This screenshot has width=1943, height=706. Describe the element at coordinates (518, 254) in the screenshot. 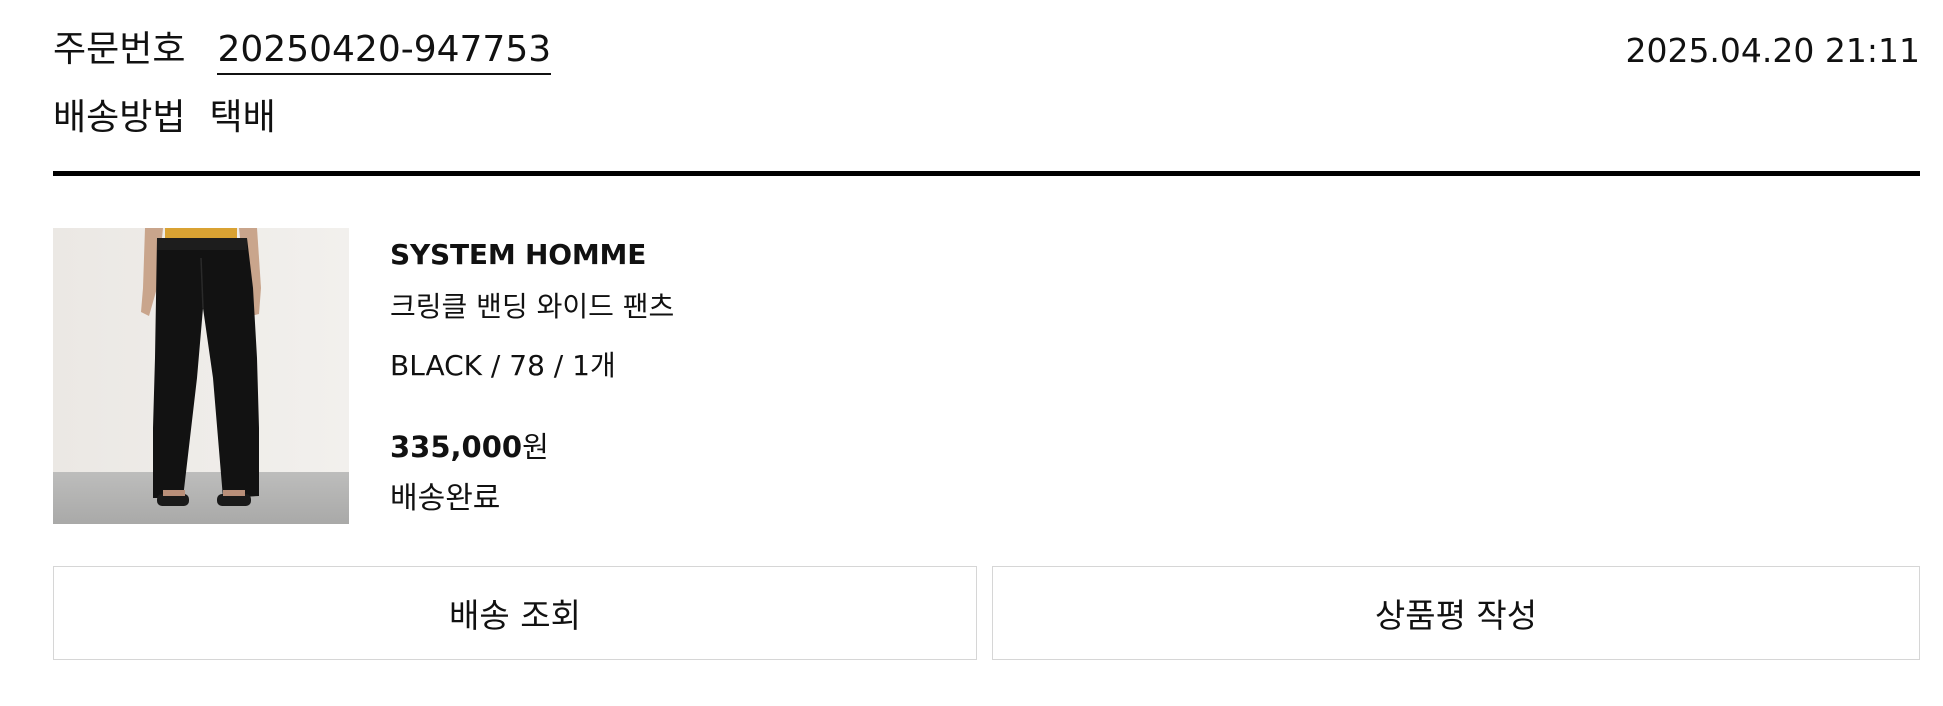

I see `product-brand: SYSTEM HOMME` at that location.